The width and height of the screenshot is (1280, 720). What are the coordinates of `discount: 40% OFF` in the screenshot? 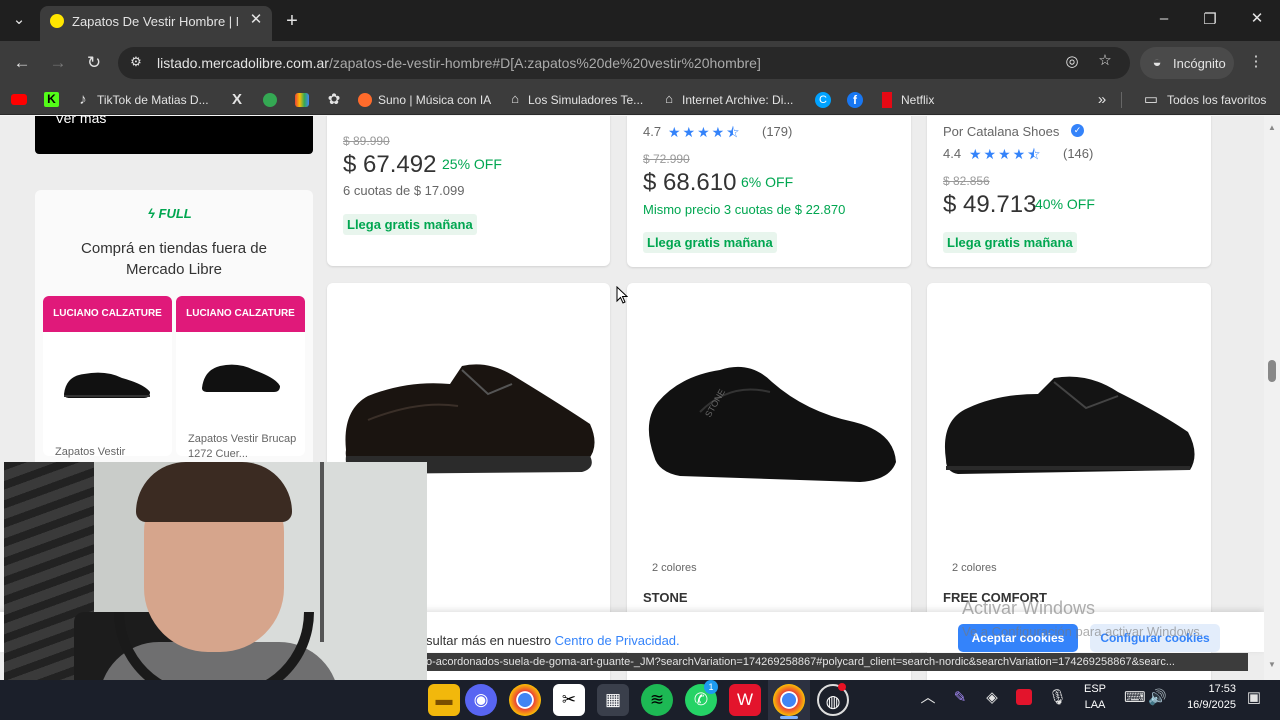 It's located at (1065, 204).